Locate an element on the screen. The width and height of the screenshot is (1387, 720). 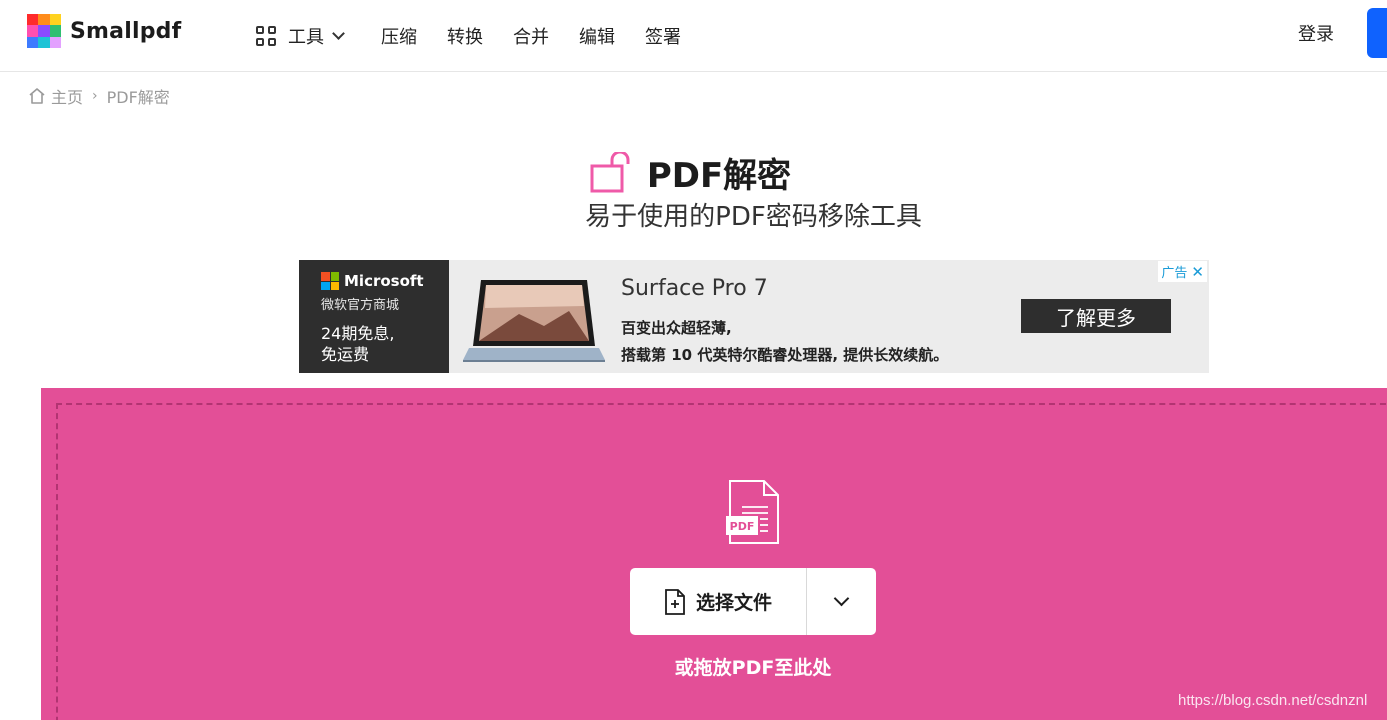
nav-edit: 编辑 is located at coordinates (597, 36).